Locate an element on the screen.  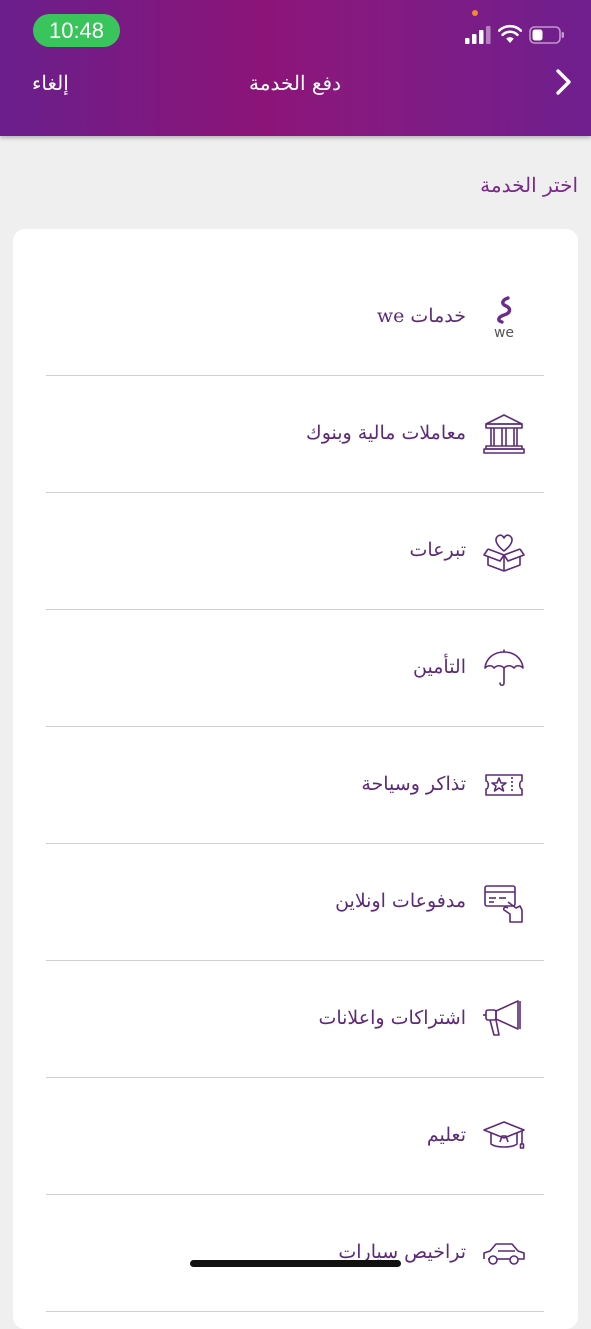
service-label: مدفوعات اونلاين is located at coordinates (400, 901).